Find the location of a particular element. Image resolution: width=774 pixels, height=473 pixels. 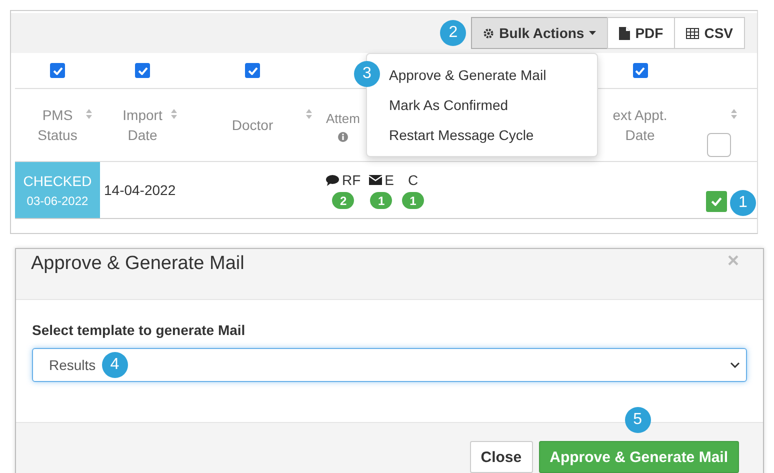

dialog-title: Approve & Generate Mail is located at coordinates (137, 264).